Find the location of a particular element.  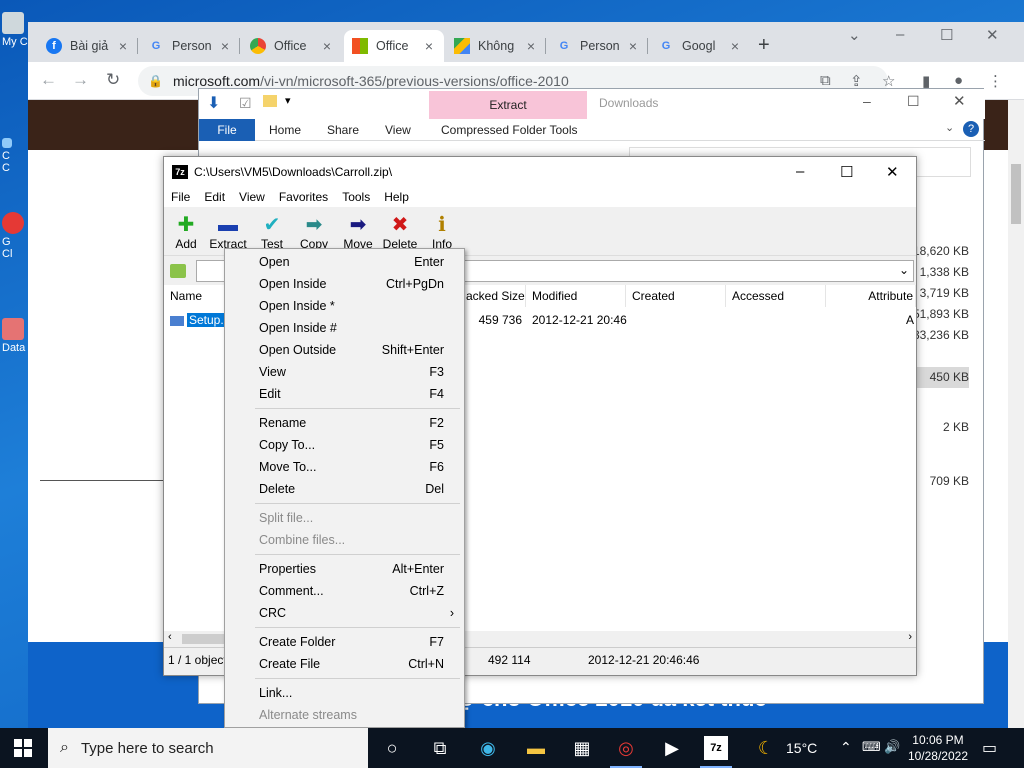

menu-item-move-to: Move To... F6 is located at coordinates (344, 467).